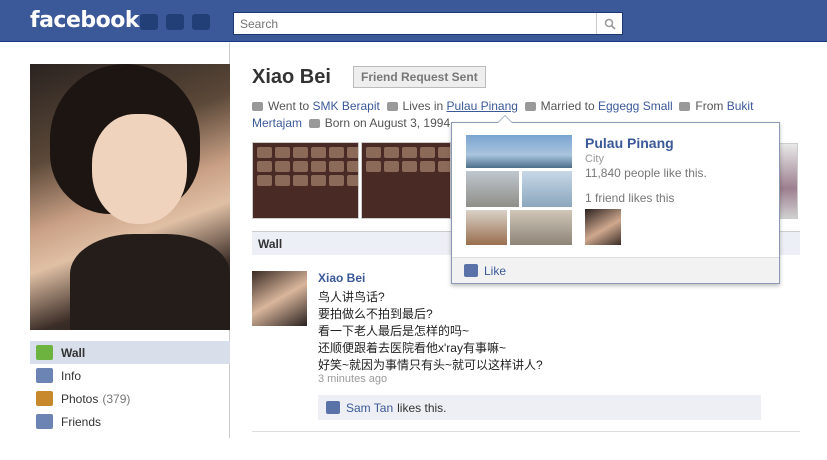 The height and width of the screenshot is (460, 827). I want to click on profile-nav: Wall Info Photos (379) Friends, so click(130, 387).